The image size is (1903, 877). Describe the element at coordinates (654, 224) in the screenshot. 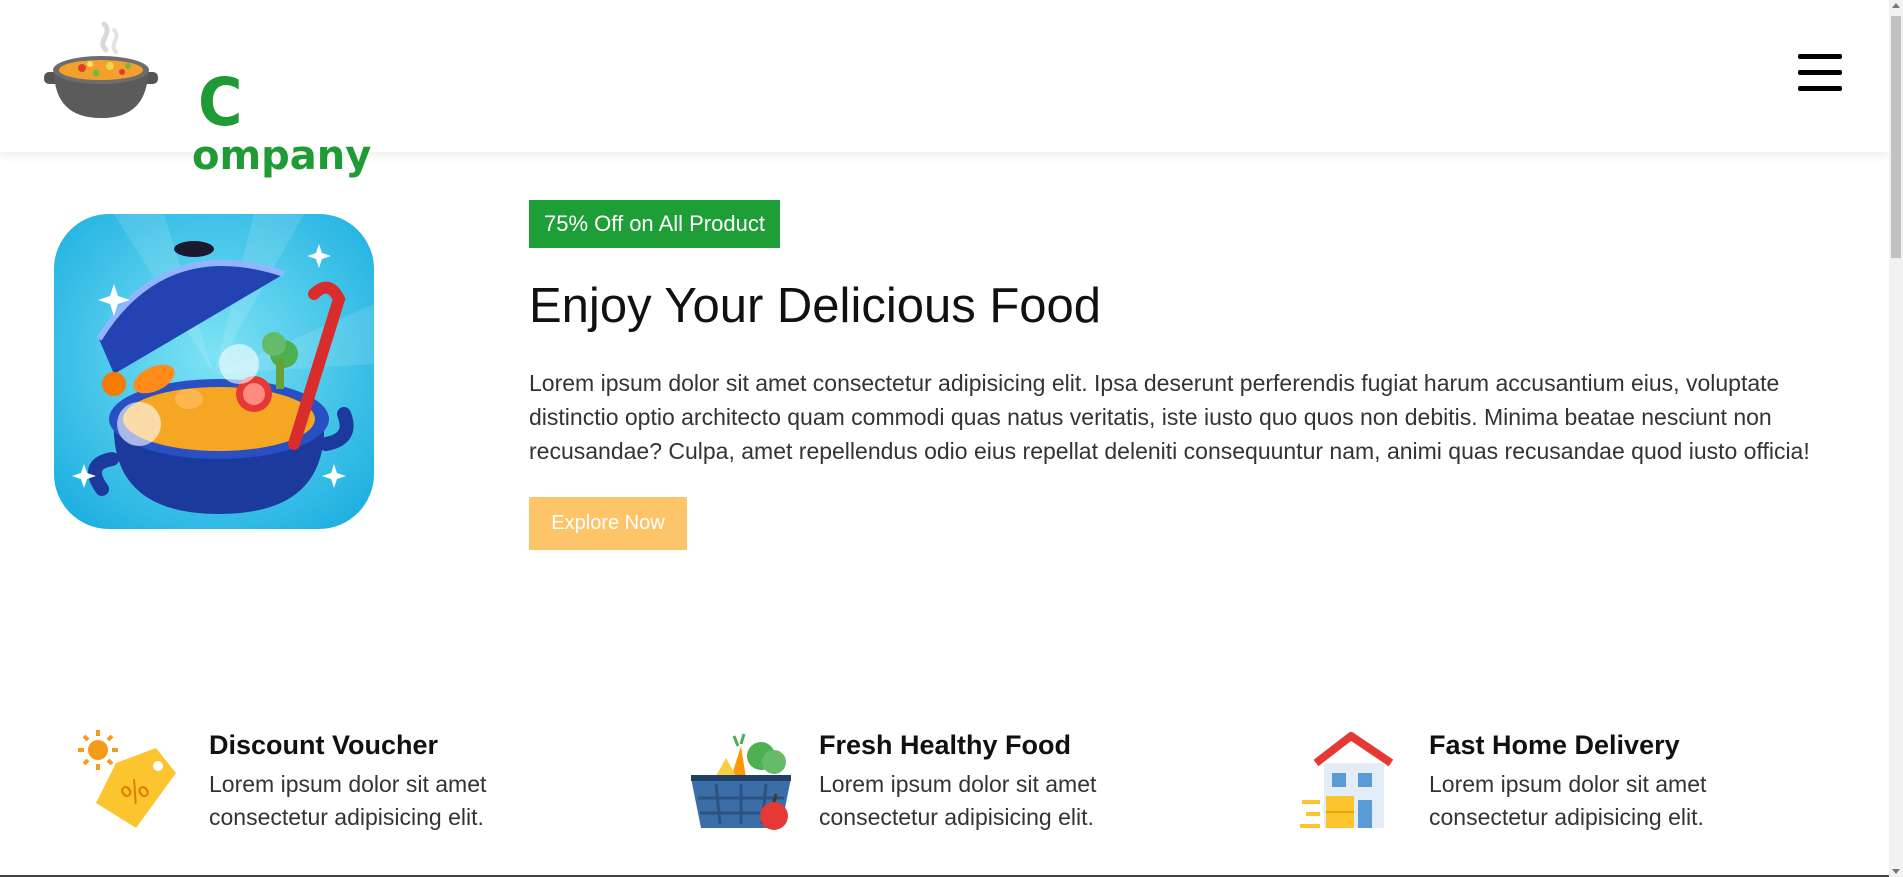

I see `discount-badge: 75% Off on All Product` at that location.